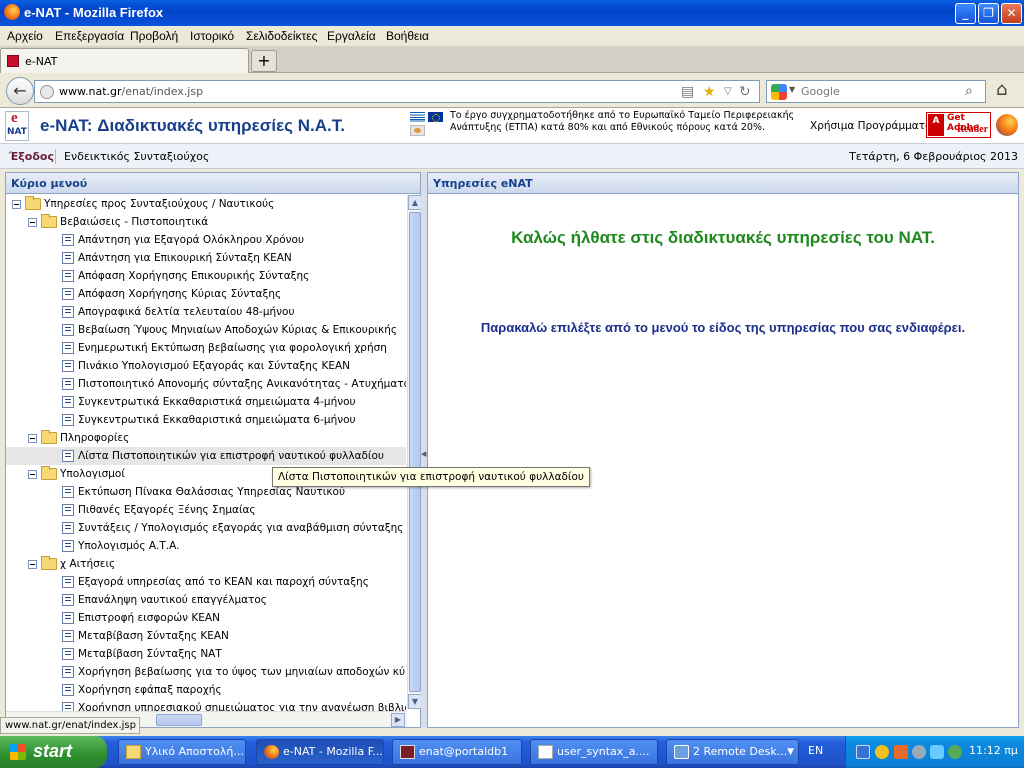 The image size is (1024, 768). I want to click on search-magnifier-icon: ⌕, so click(969, 91).